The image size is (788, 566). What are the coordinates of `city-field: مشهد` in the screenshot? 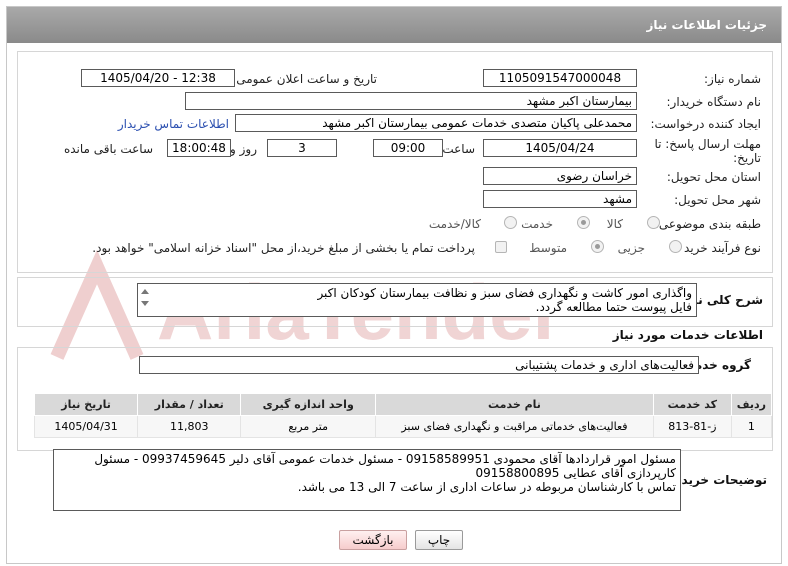 It's located at (560, 199).